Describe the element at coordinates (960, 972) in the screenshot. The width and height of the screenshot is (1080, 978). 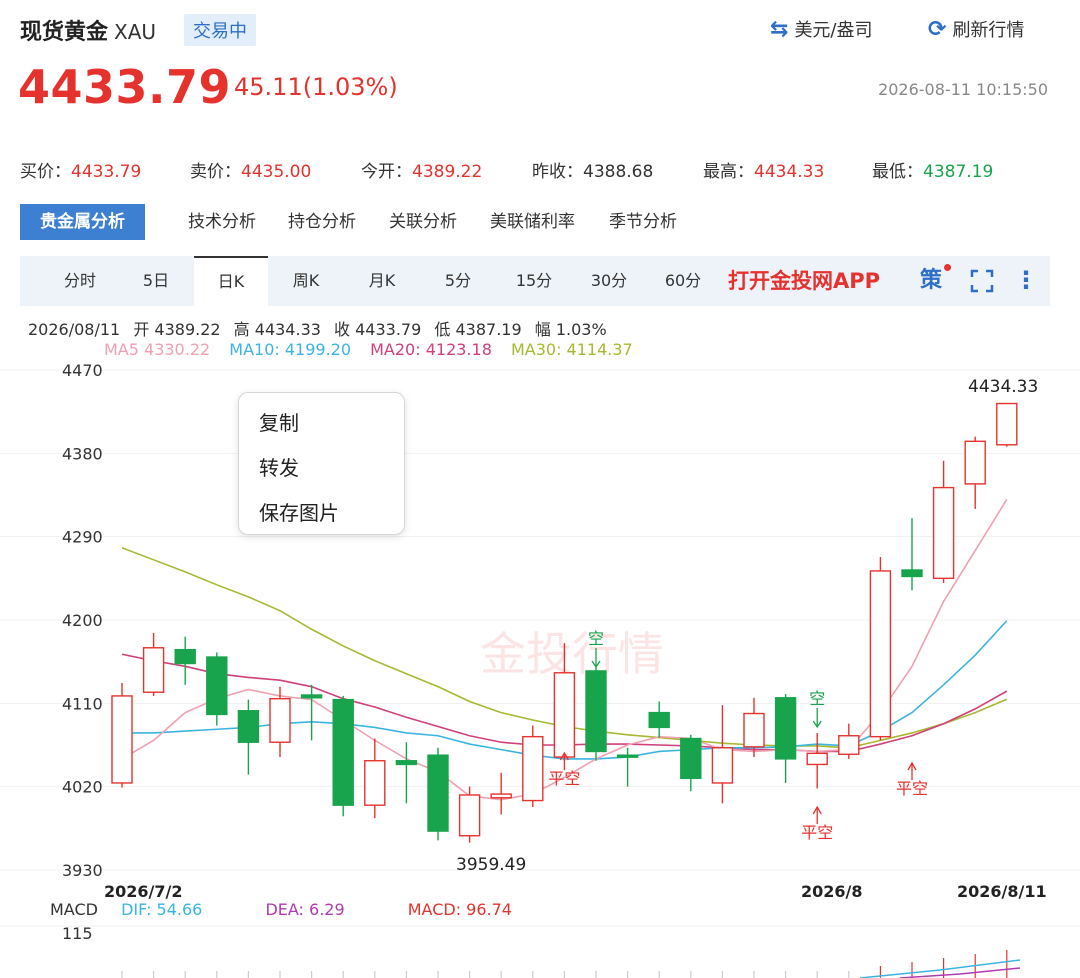
I see `macd-dea-line` at that location.